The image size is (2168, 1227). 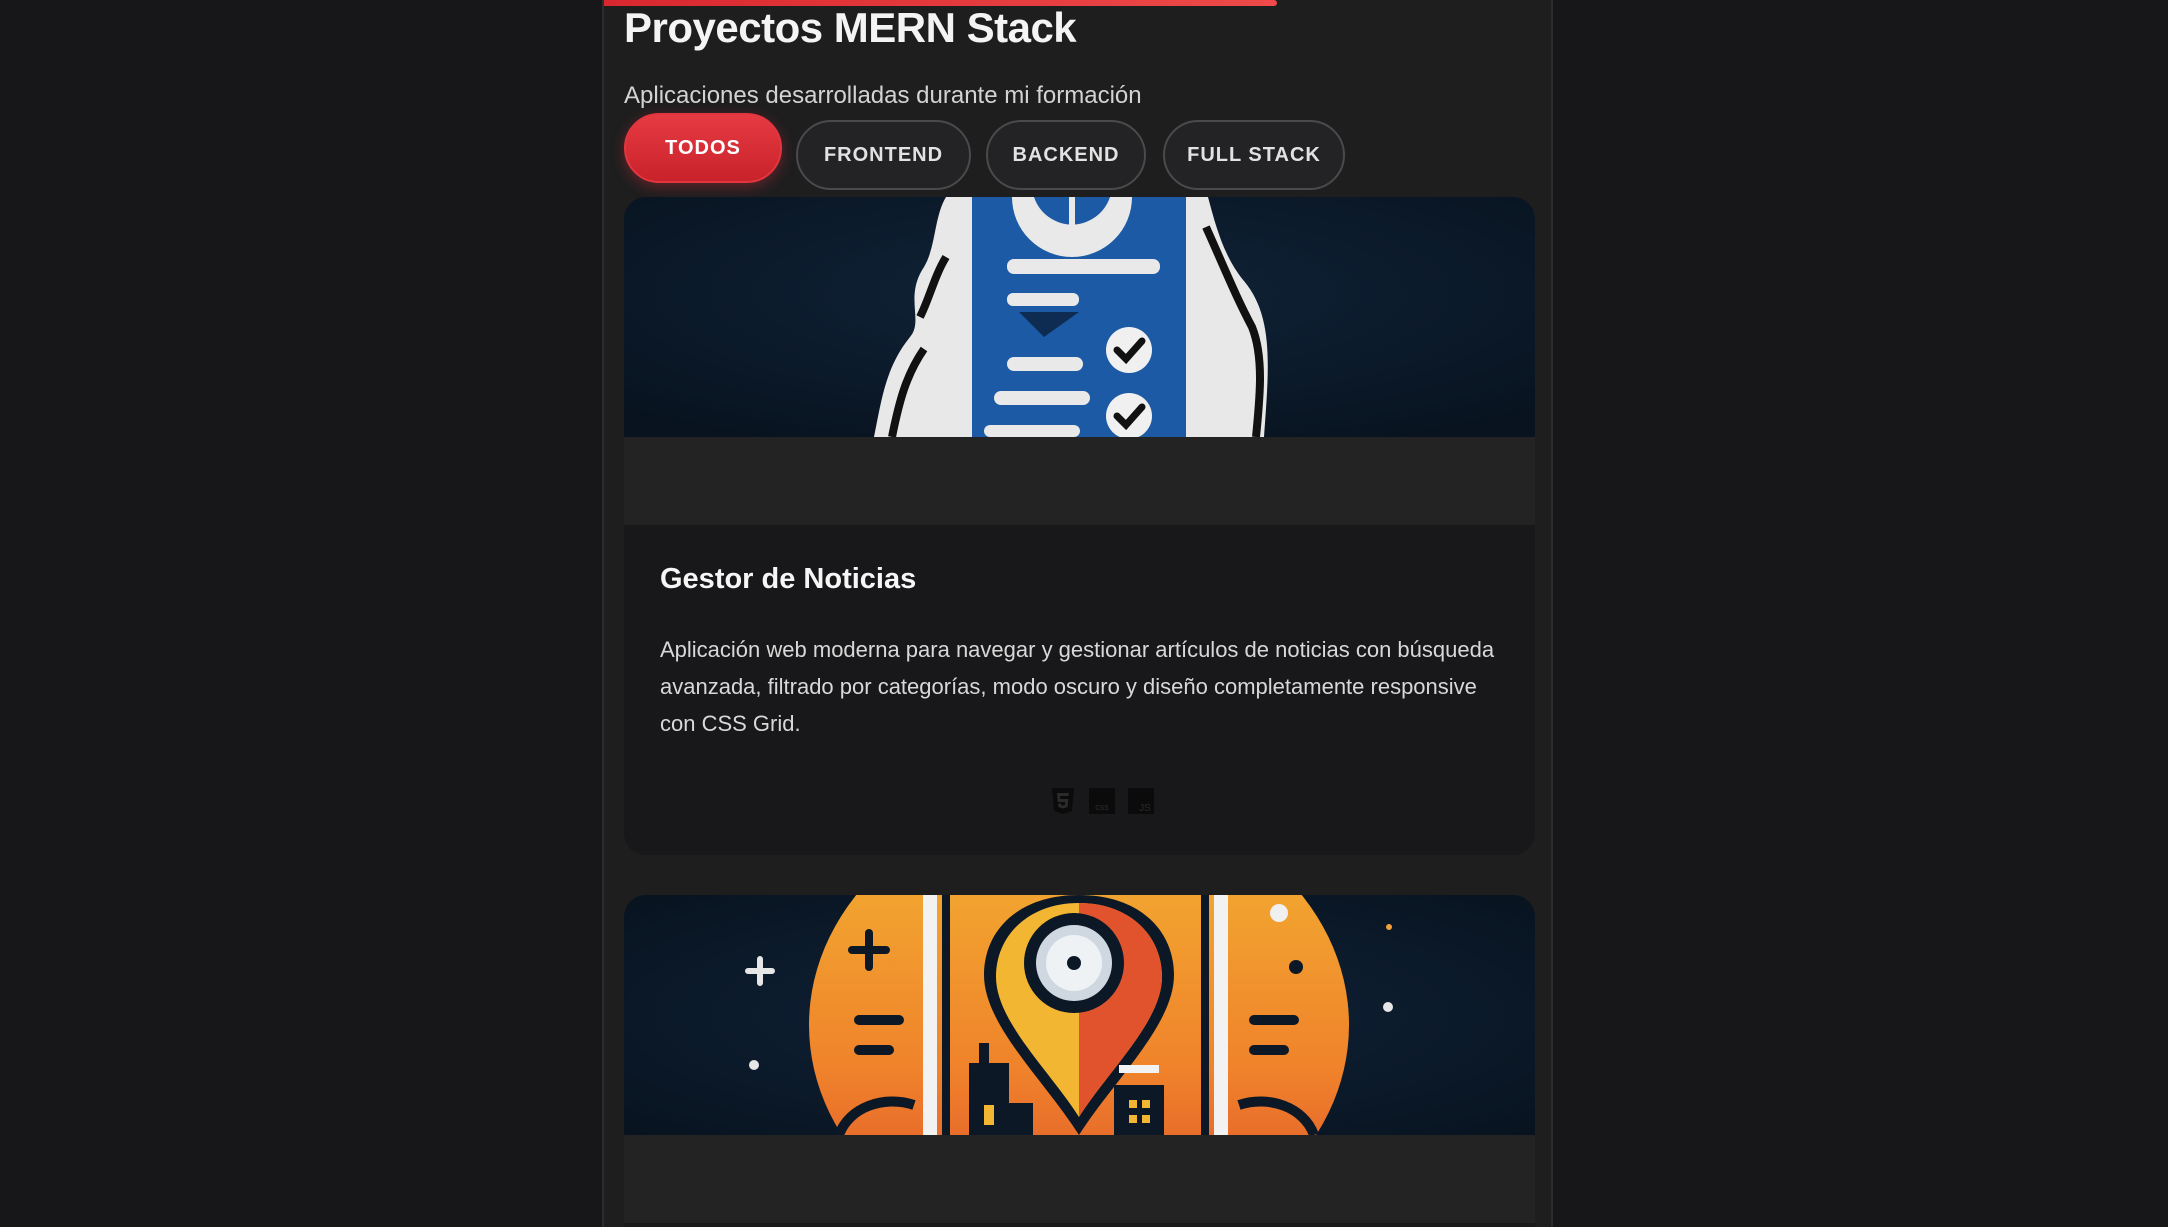 What do you see at coordinates (850, 27) in the screenshot?
I see `page-title: Proyectos MERN Stack` at bounding box center [850, 27].